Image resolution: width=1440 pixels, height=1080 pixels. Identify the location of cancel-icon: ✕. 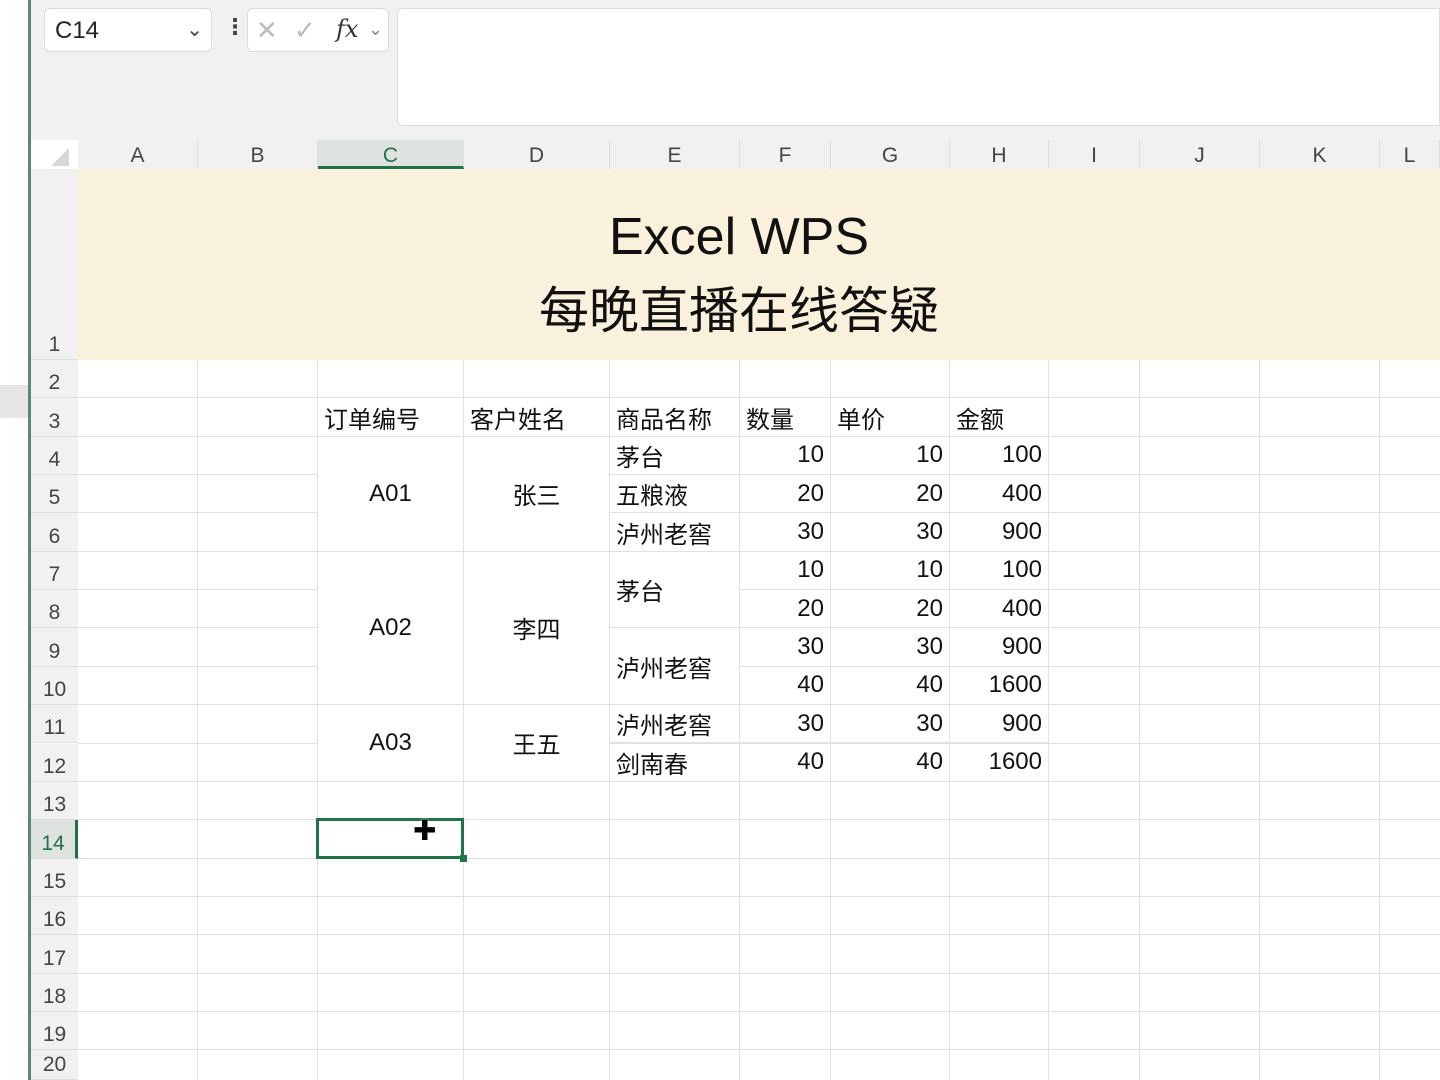
(267, 30).